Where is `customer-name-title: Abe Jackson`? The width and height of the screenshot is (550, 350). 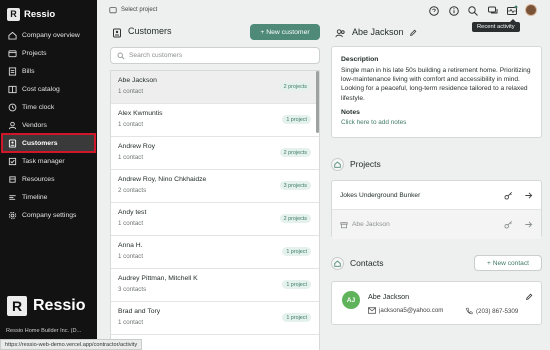
customer-name-title: Abe Jackson is located at coordinates (378, 32).